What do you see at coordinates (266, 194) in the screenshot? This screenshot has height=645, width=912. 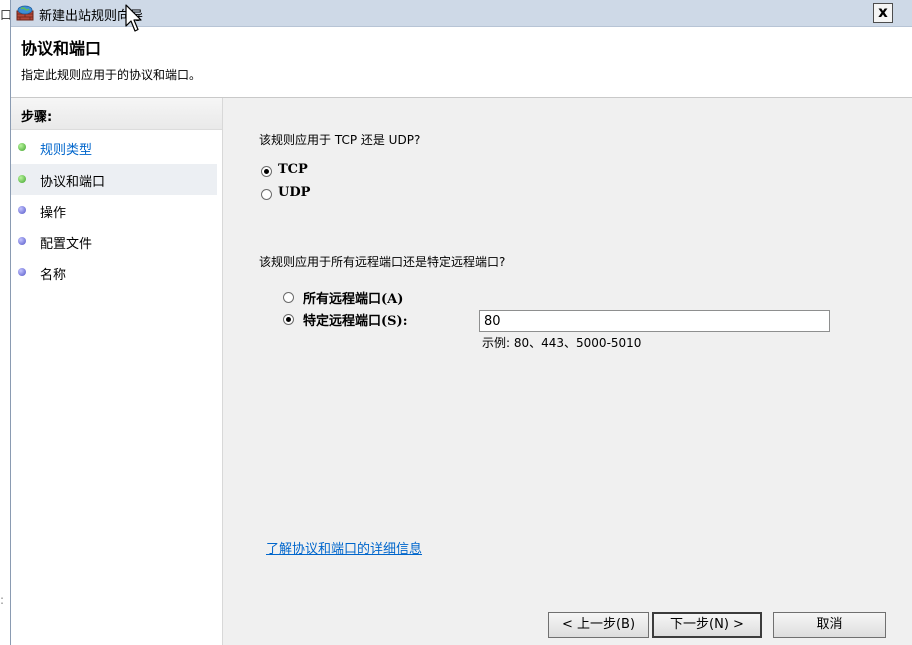 I see `udp-radio` at bounding box center [266, 194].